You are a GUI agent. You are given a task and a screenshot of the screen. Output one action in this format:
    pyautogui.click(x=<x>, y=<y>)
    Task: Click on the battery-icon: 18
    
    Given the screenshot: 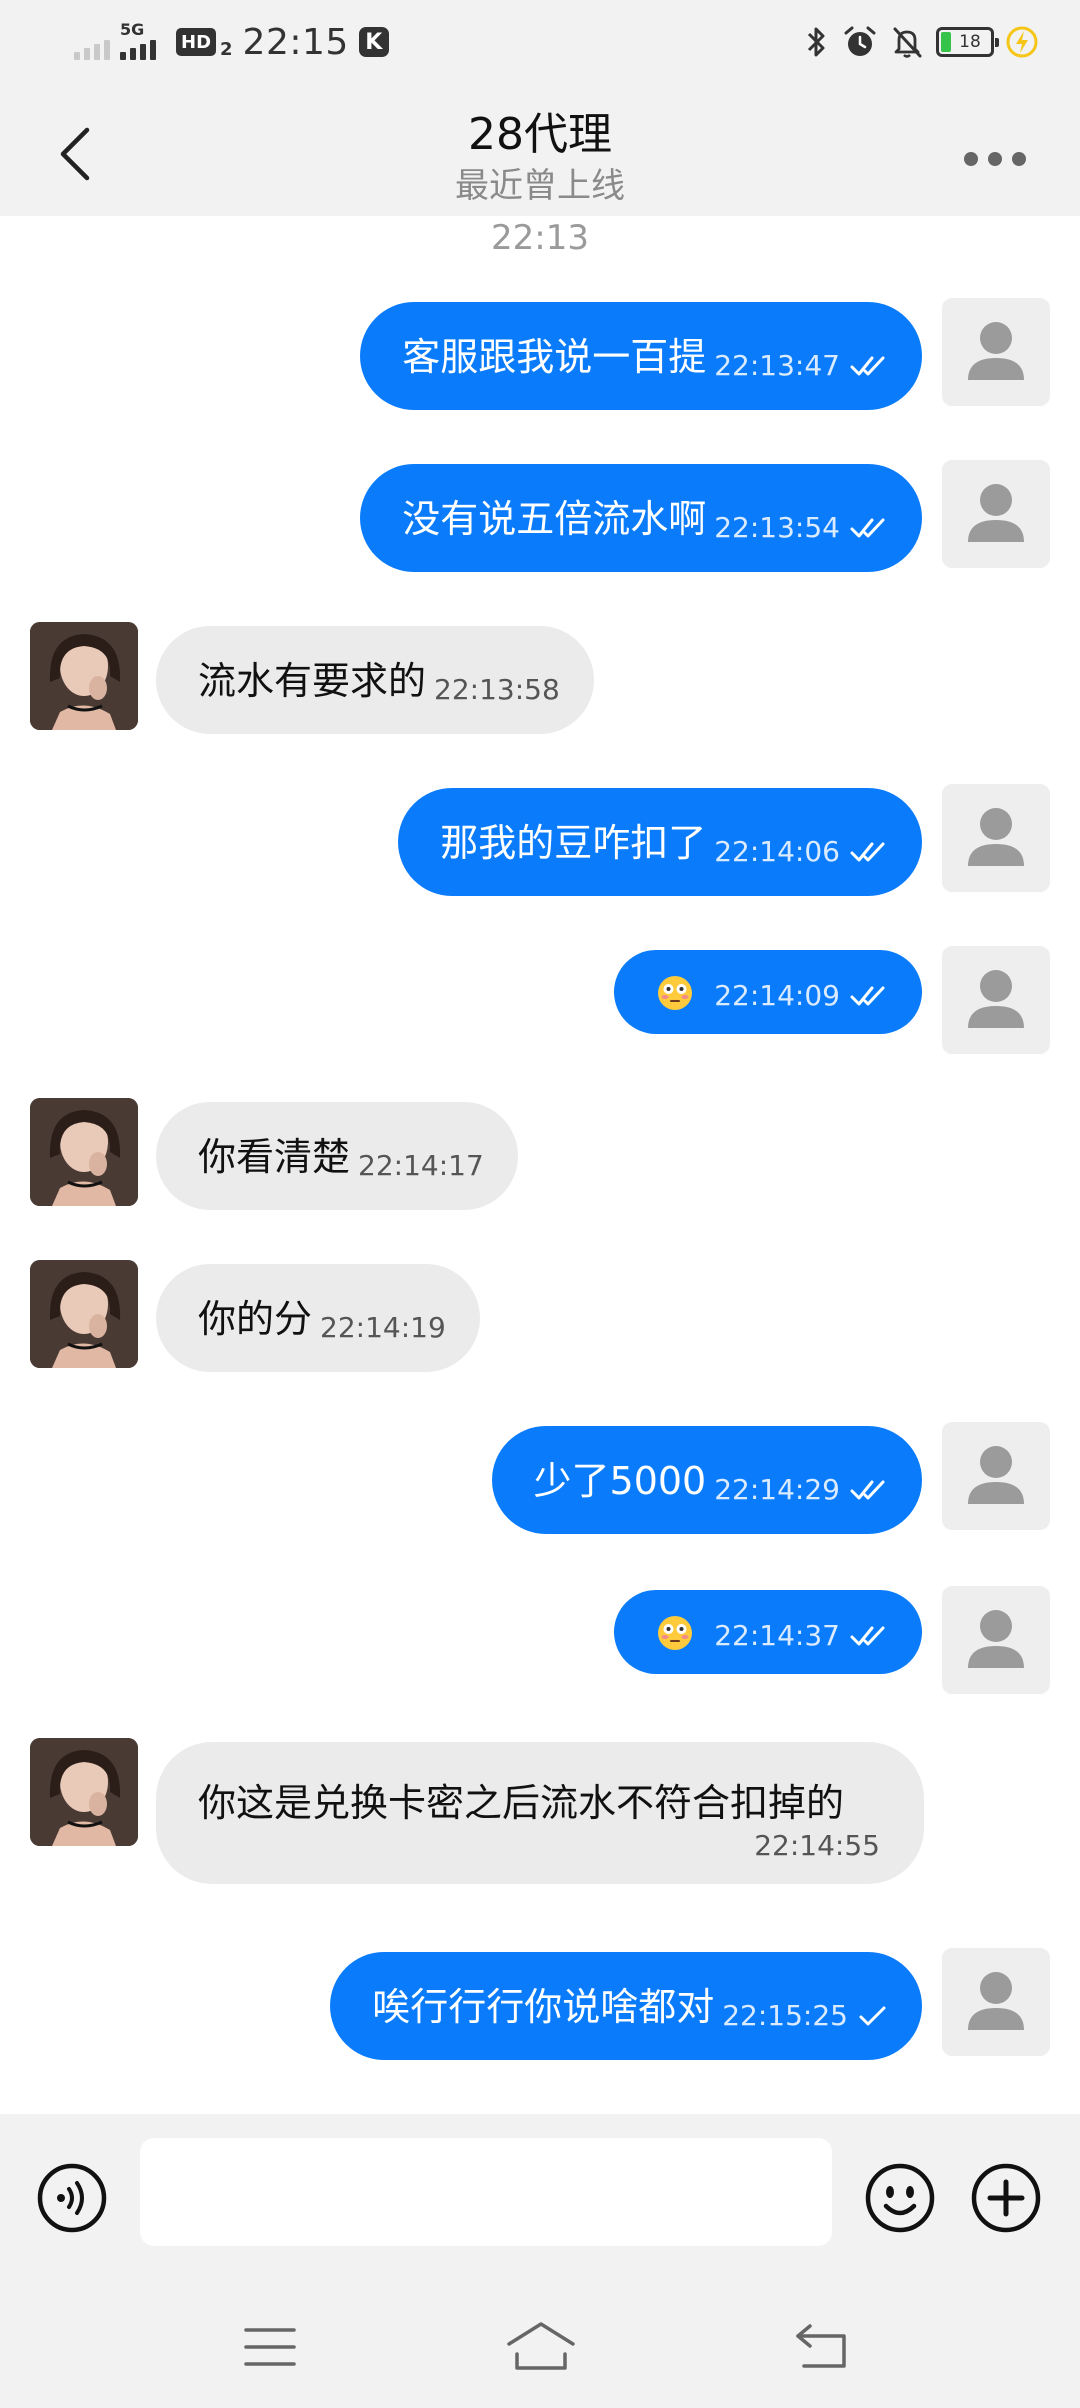 What is the action you would take?
    pyautogui.click(x=967, y=42)
    